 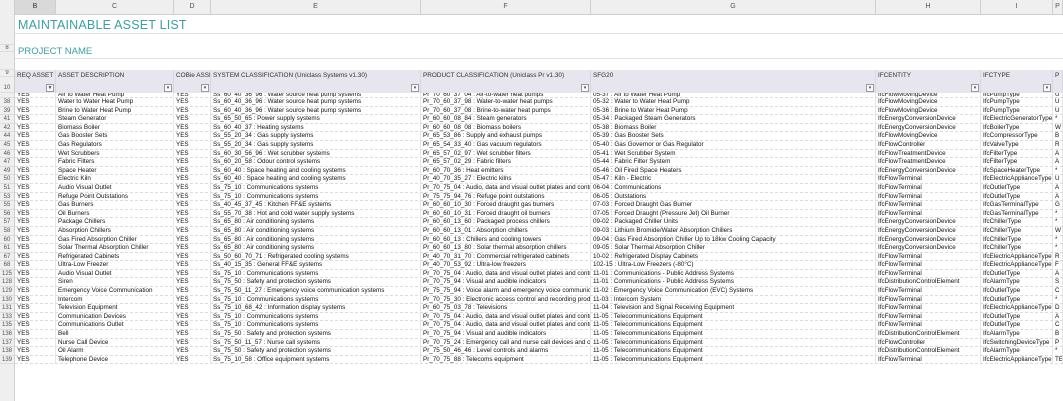 What do you see at coordinates (733, 110) in the screenshot?
I see `cell-sf: 05-36 : Brine to Water Heat Pump` at bounding box center [733, 110].